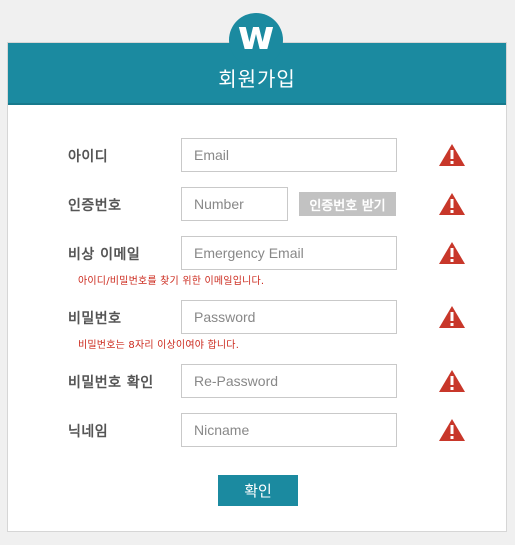 This screenshot has height=545, width=515. I want to click on password-label: 비밀번호, so click(95, 319).